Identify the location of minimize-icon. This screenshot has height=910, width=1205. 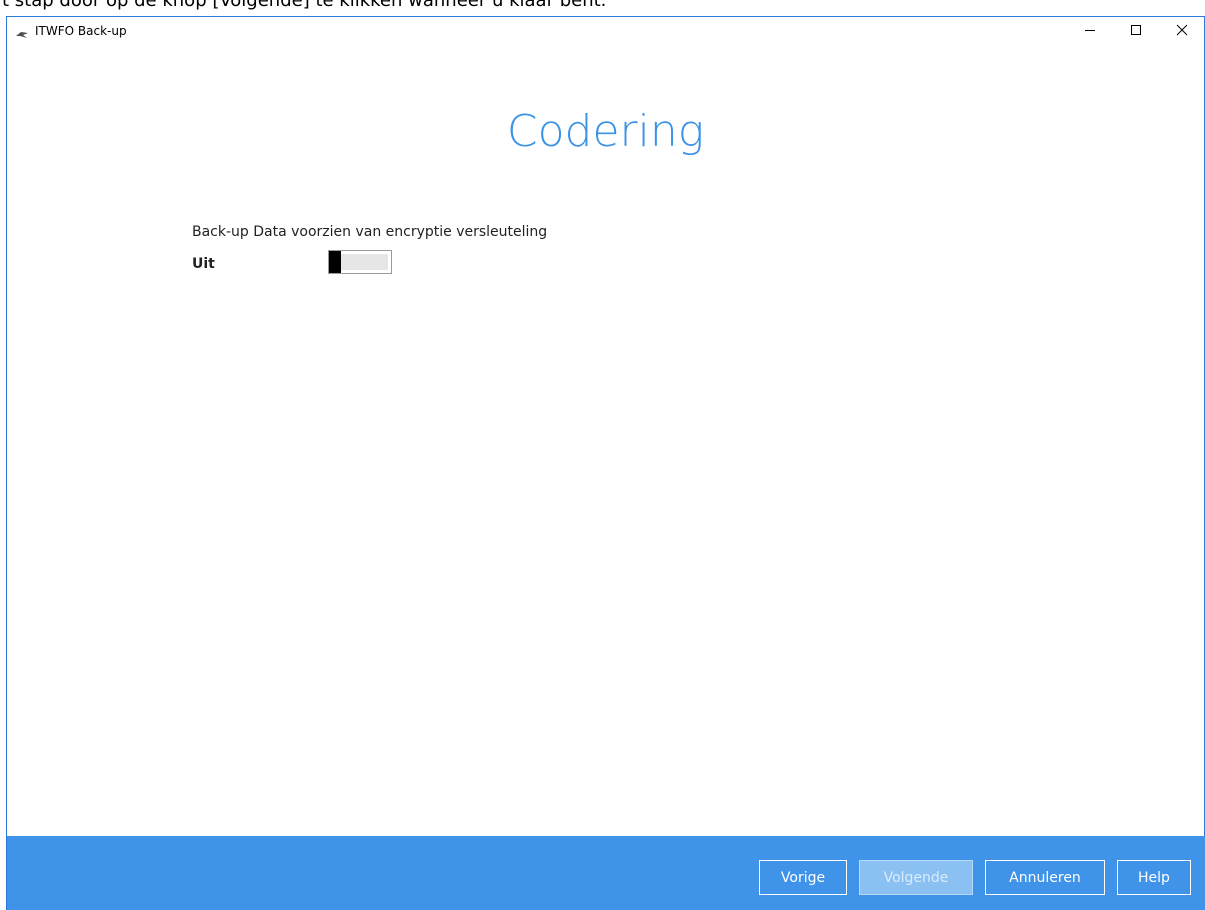
(1090, 32).